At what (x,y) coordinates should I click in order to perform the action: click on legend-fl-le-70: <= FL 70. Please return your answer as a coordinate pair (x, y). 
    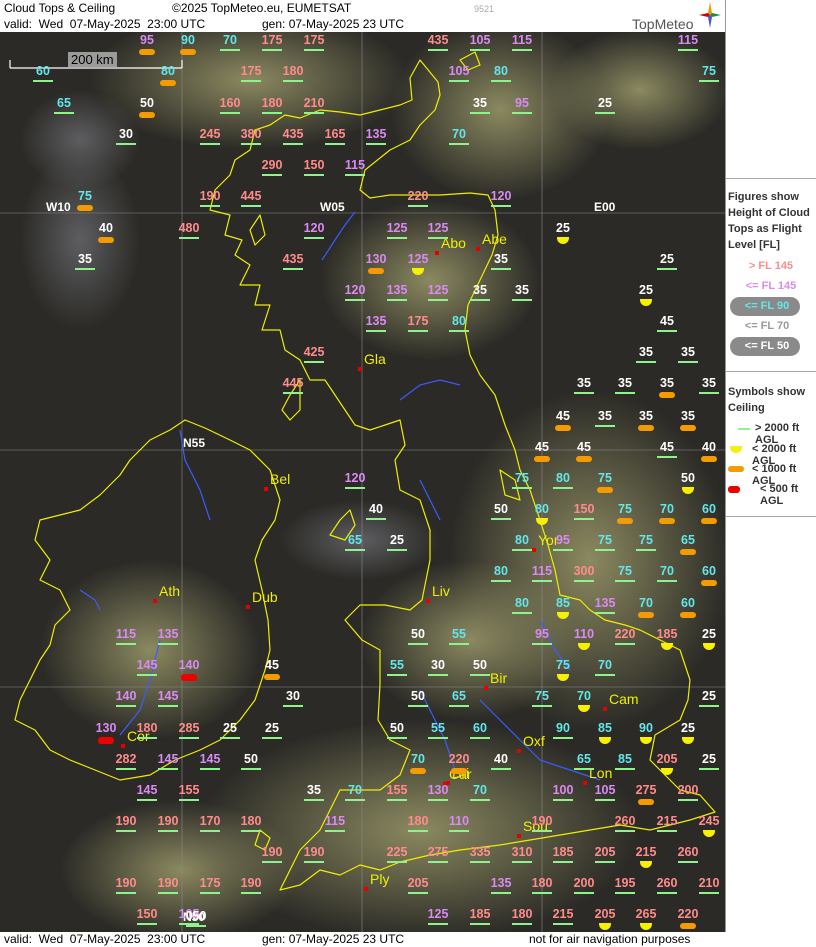
    Looking at the image, I should click on (767, 326).